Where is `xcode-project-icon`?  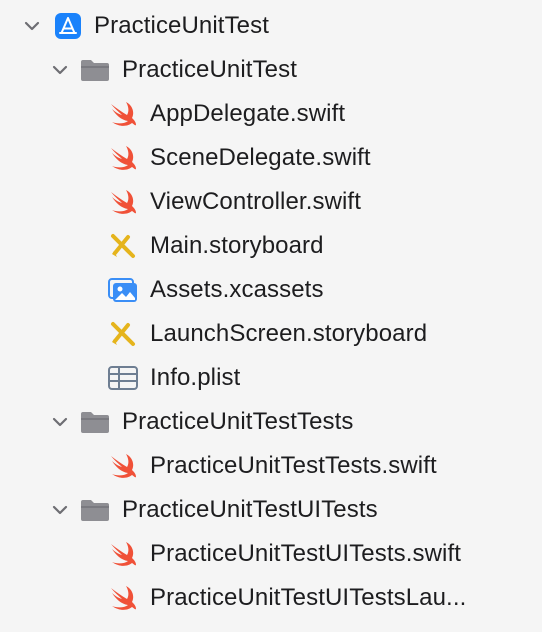 xcode-project-icon is located at coordinates (68, 26).